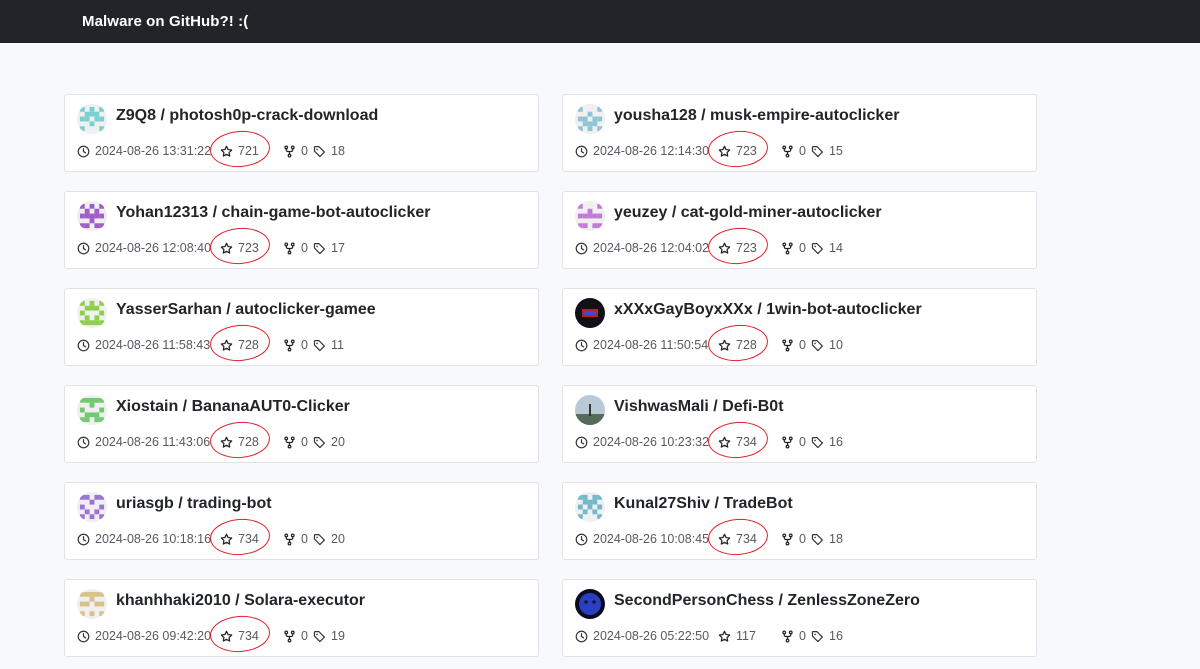 This screenshot has height=669, width=1200. I want to click on star-count-value: 734, so click(248, 539).